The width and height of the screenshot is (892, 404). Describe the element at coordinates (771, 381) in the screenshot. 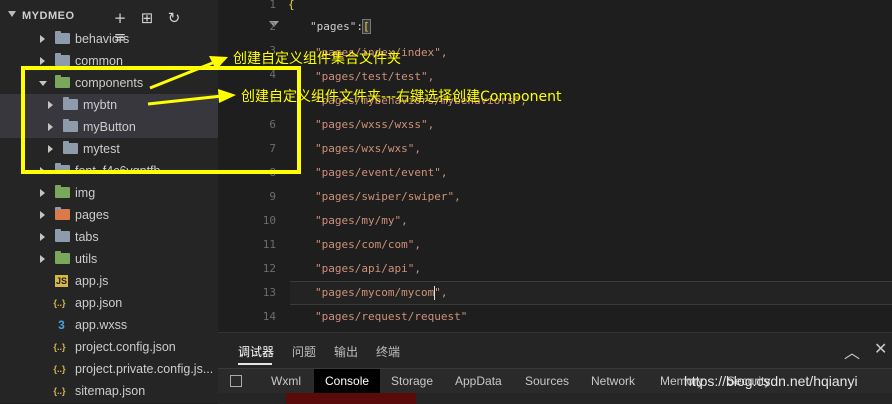

I see `watermark: https://blog.csdn.net/hqianyi` at that location.